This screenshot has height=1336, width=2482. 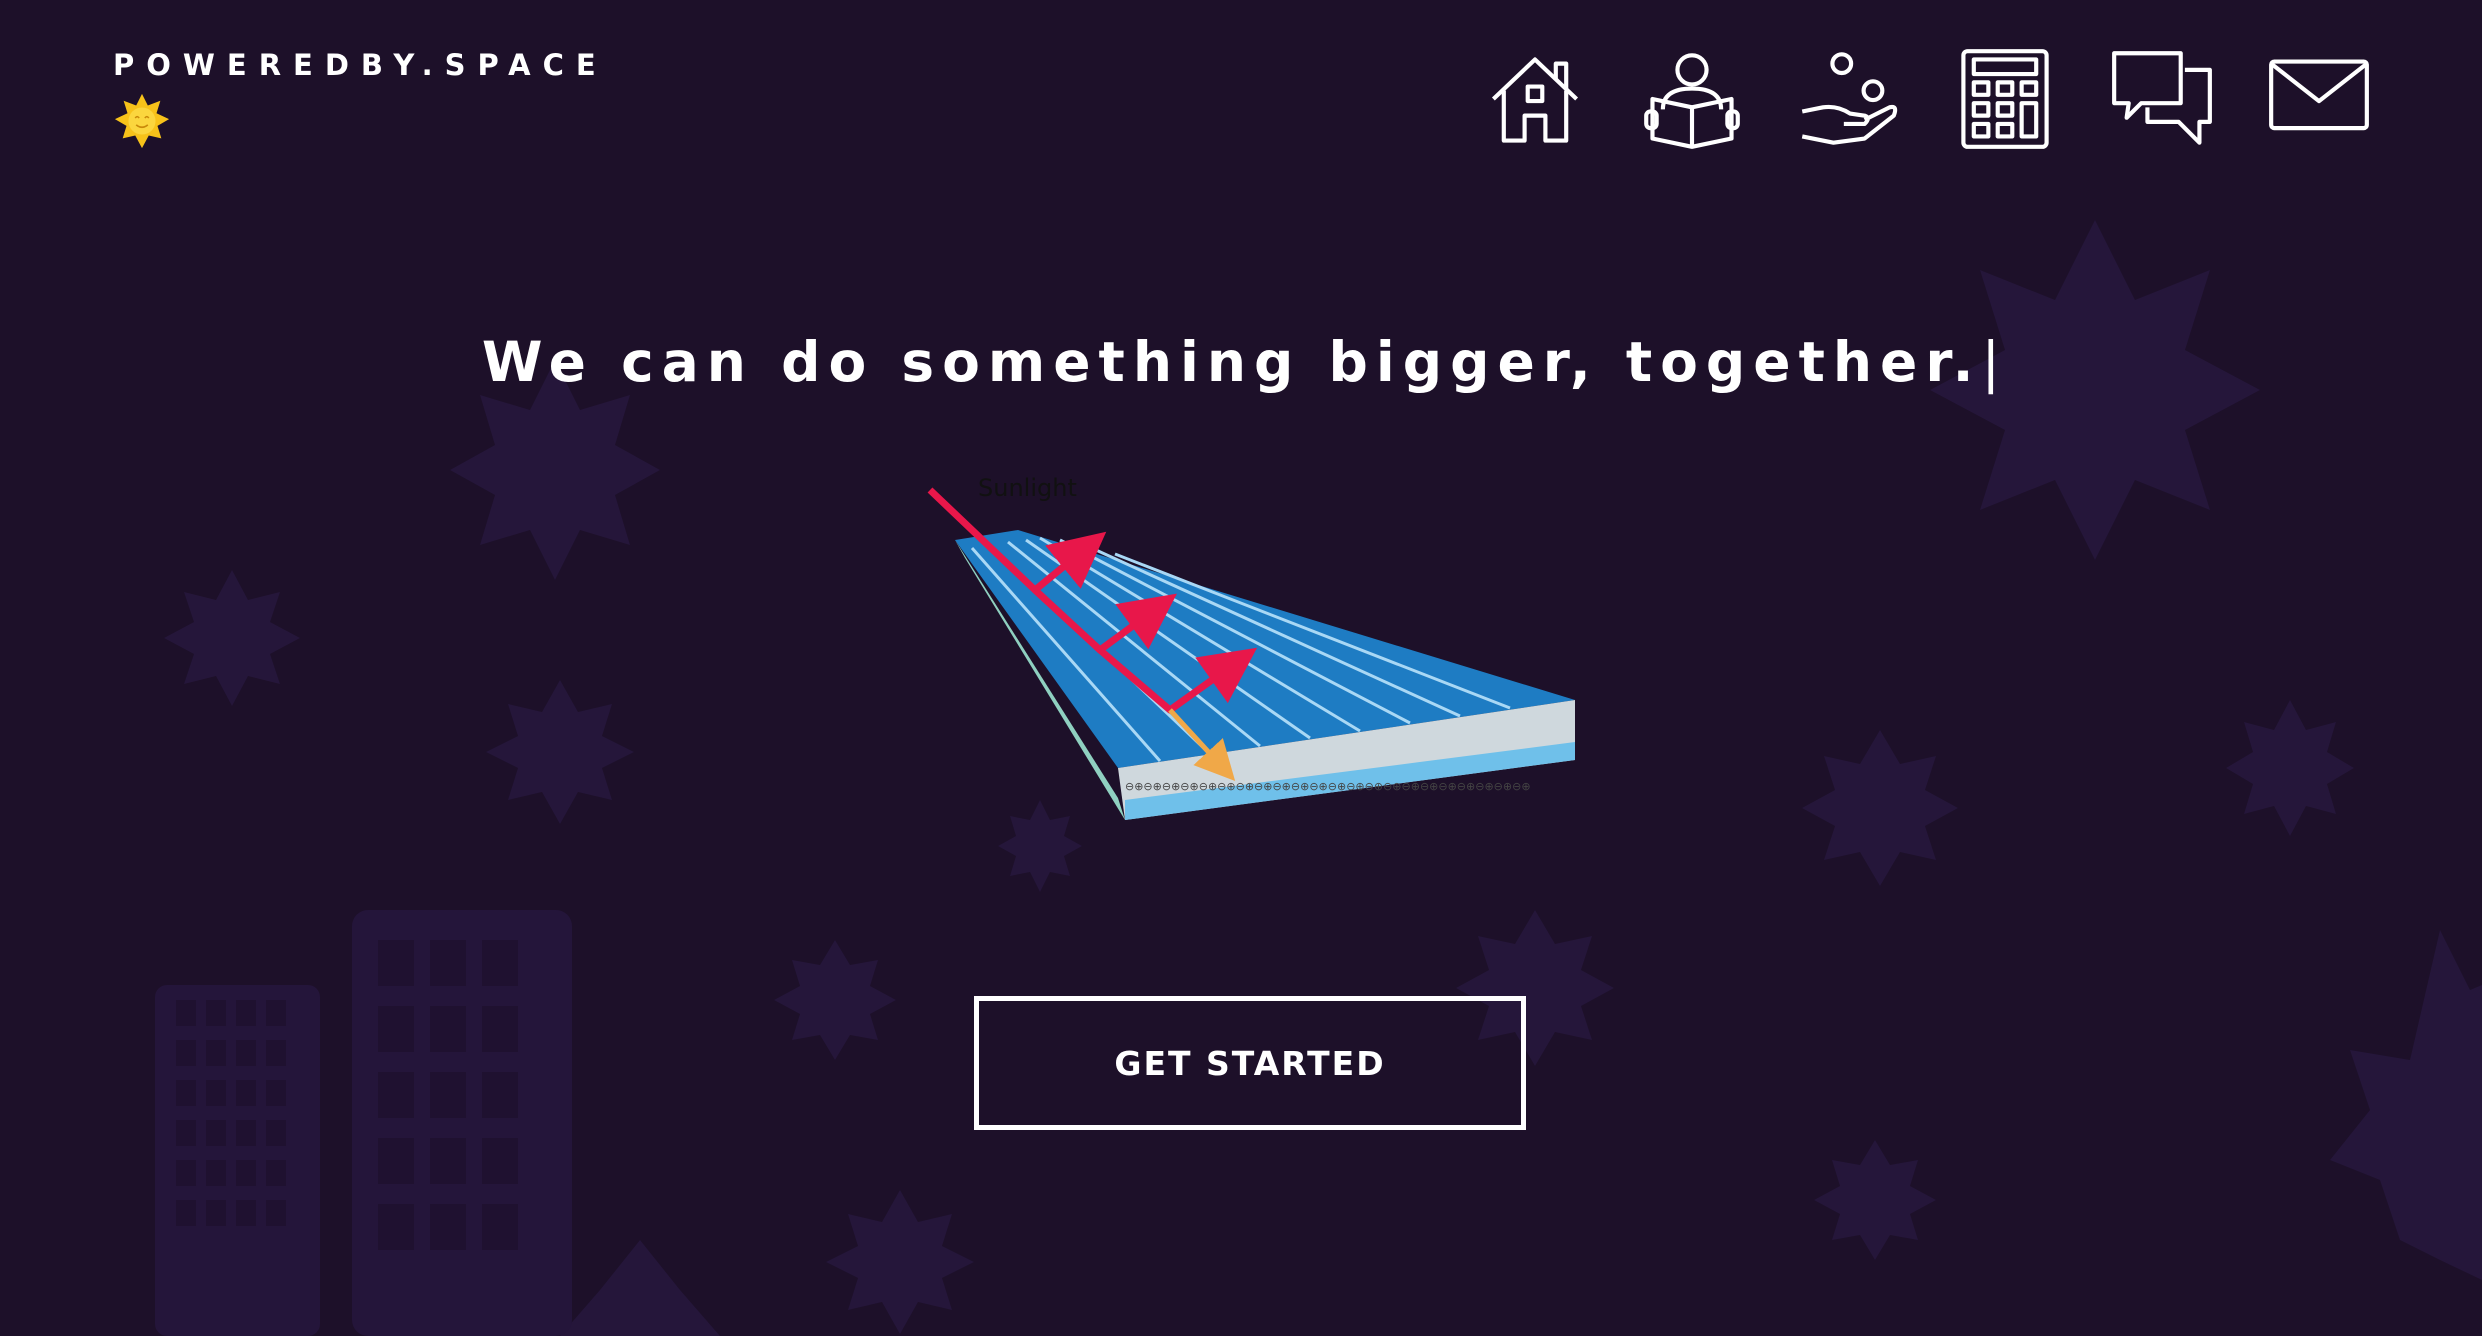 I want to click on top-nav, so click(x=1928, y=99).